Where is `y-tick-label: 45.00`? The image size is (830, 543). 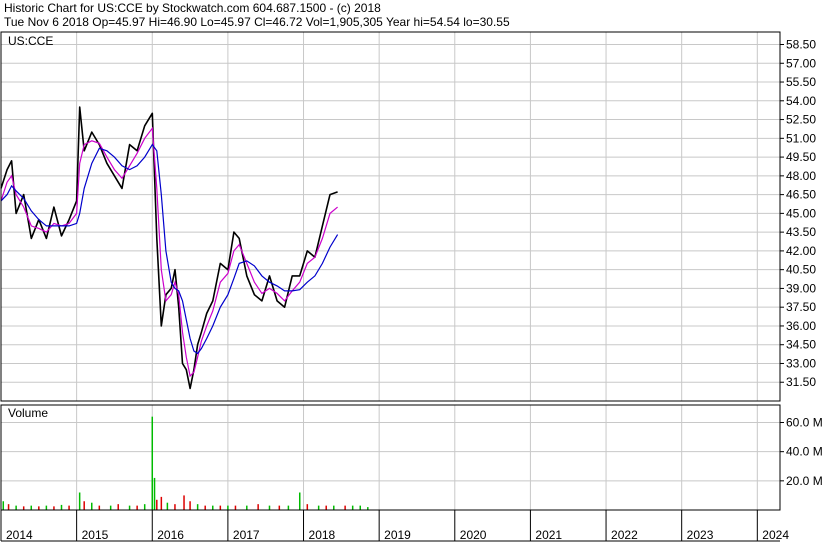 y-tick-label: 45.00 is located at coordinates (801, 213).